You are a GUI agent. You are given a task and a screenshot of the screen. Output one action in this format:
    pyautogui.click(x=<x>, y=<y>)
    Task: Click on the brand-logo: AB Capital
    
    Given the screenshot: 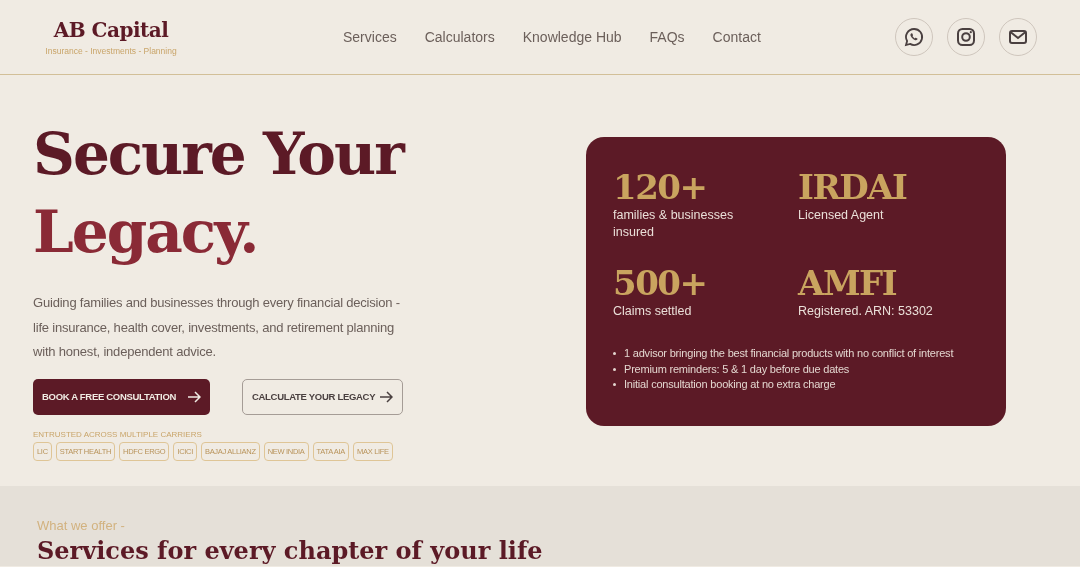 What is the action you would take?
    pyautogui.click(x=111, y=30)
    